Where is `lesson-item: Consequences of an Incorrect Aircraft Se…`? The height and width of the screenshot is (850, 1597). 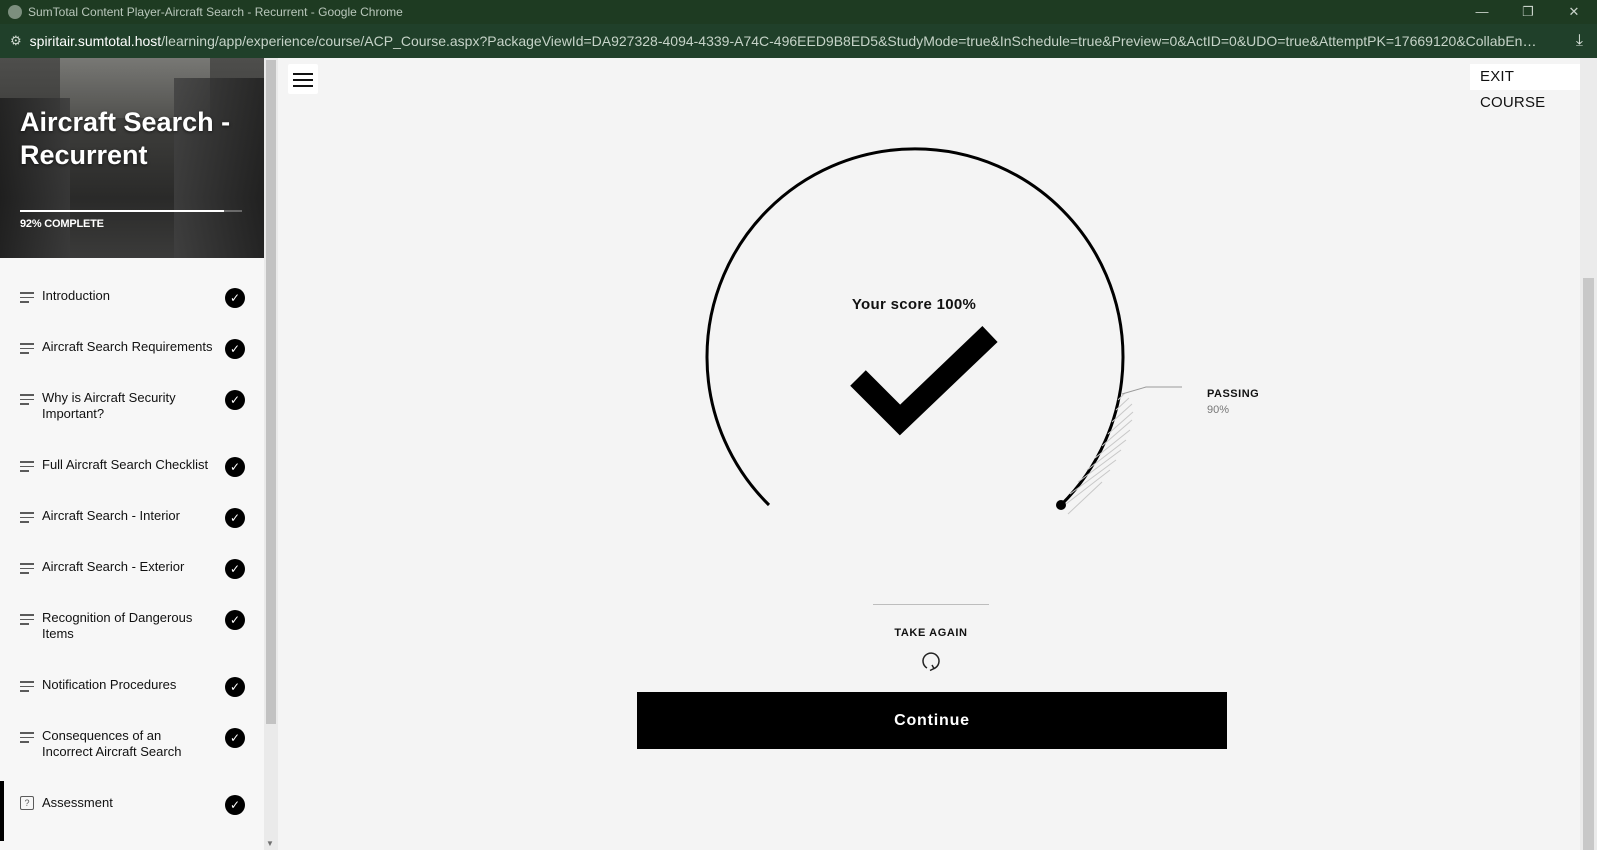
lesson-item: Consequences of an Incorrect Aircraft Se… is located at coordinates (132, 744).